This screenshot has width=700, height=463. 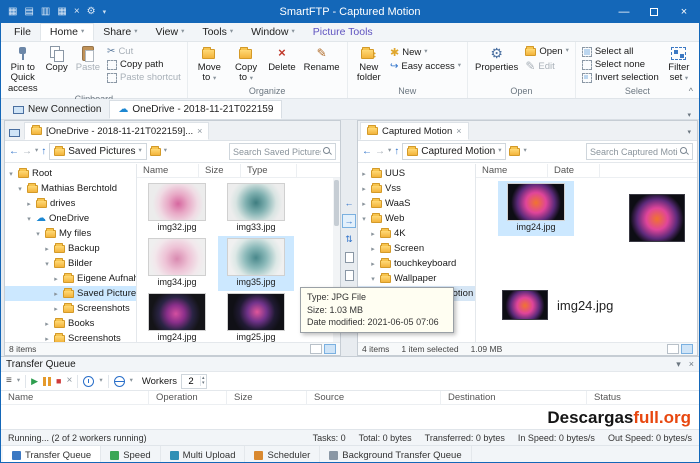 What do you see at coordinates (70, 323) in the screenshot?
I see `tree-item-books: ▸ Books` at bounding box center [70, 323].